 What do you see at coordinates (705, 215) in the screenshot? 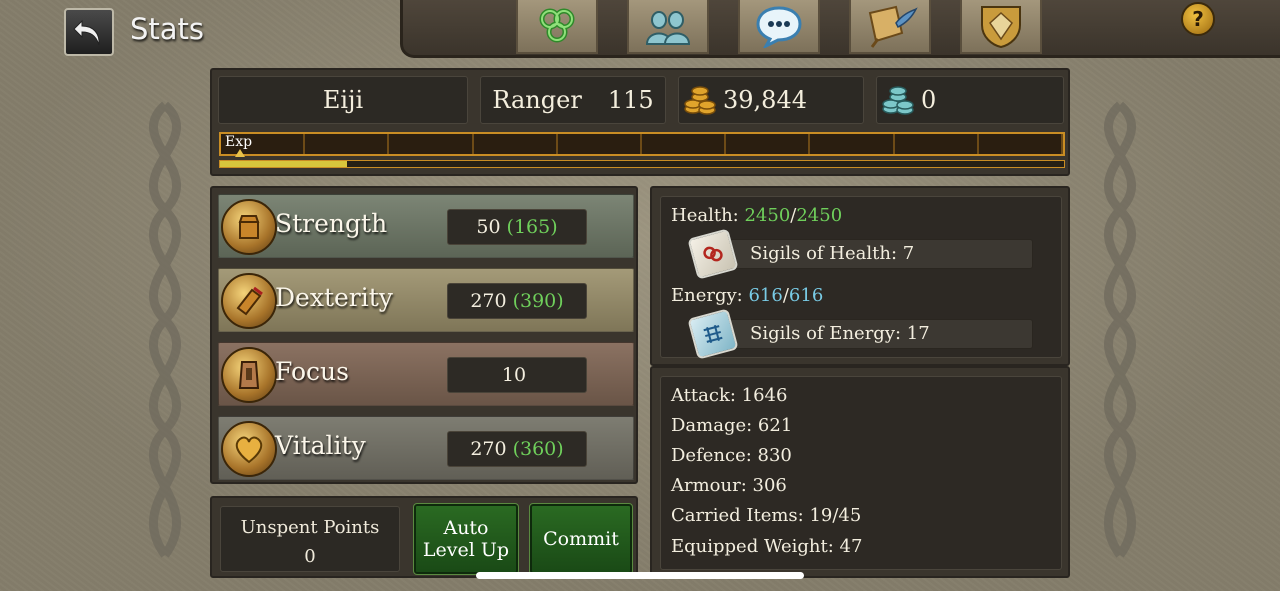
I see `health-label: Health:` at bounding box center [705, 215].